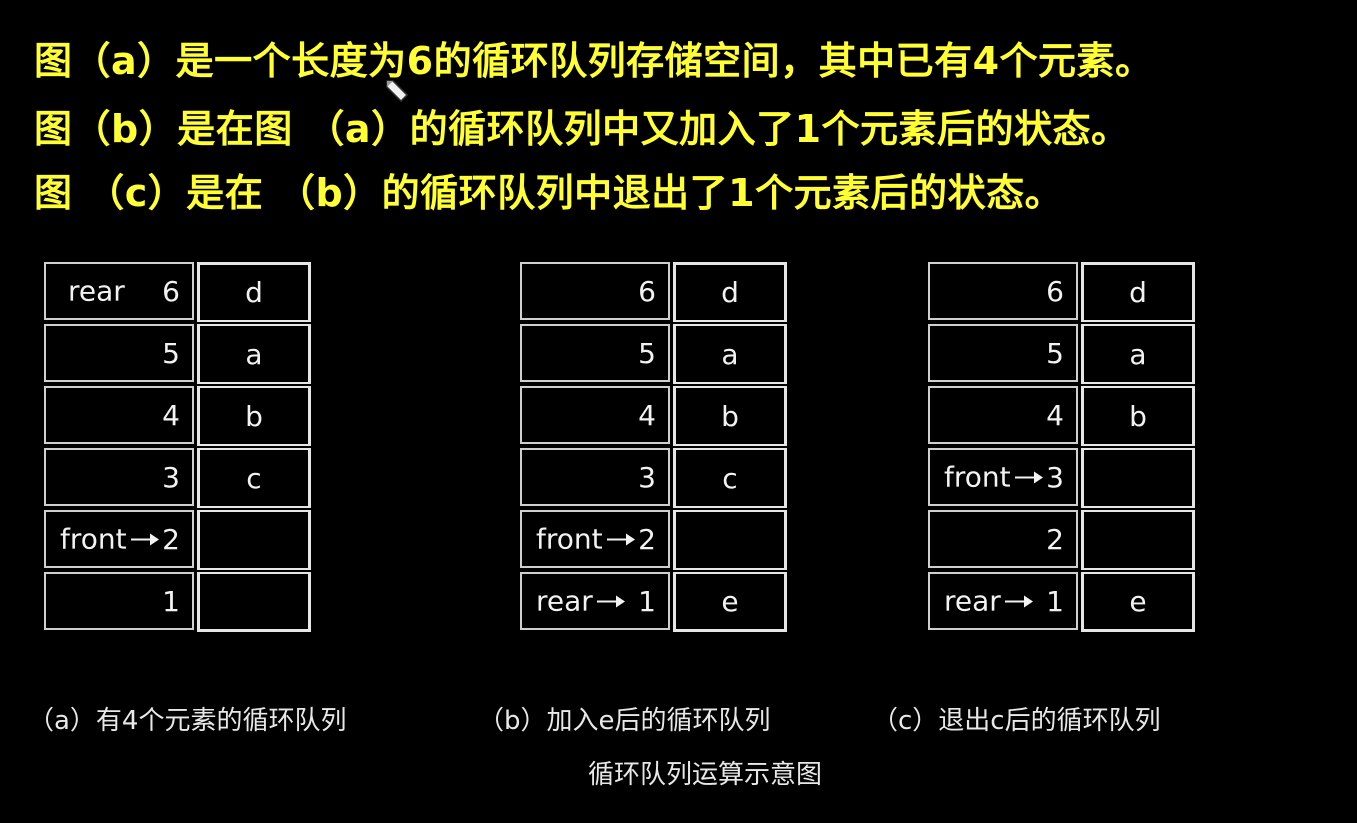 The image size is (1357, 823). Describe the element at coordinates (624, 721) in the screenshot. I see `caption-b: （b）加入e后的循环队列` at that location.